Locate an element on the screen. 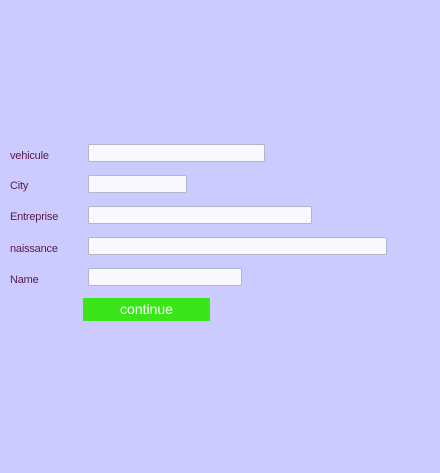 The width and height of the screenshot is (440, 473). vehicule-input is located at coordinates (176, 153).